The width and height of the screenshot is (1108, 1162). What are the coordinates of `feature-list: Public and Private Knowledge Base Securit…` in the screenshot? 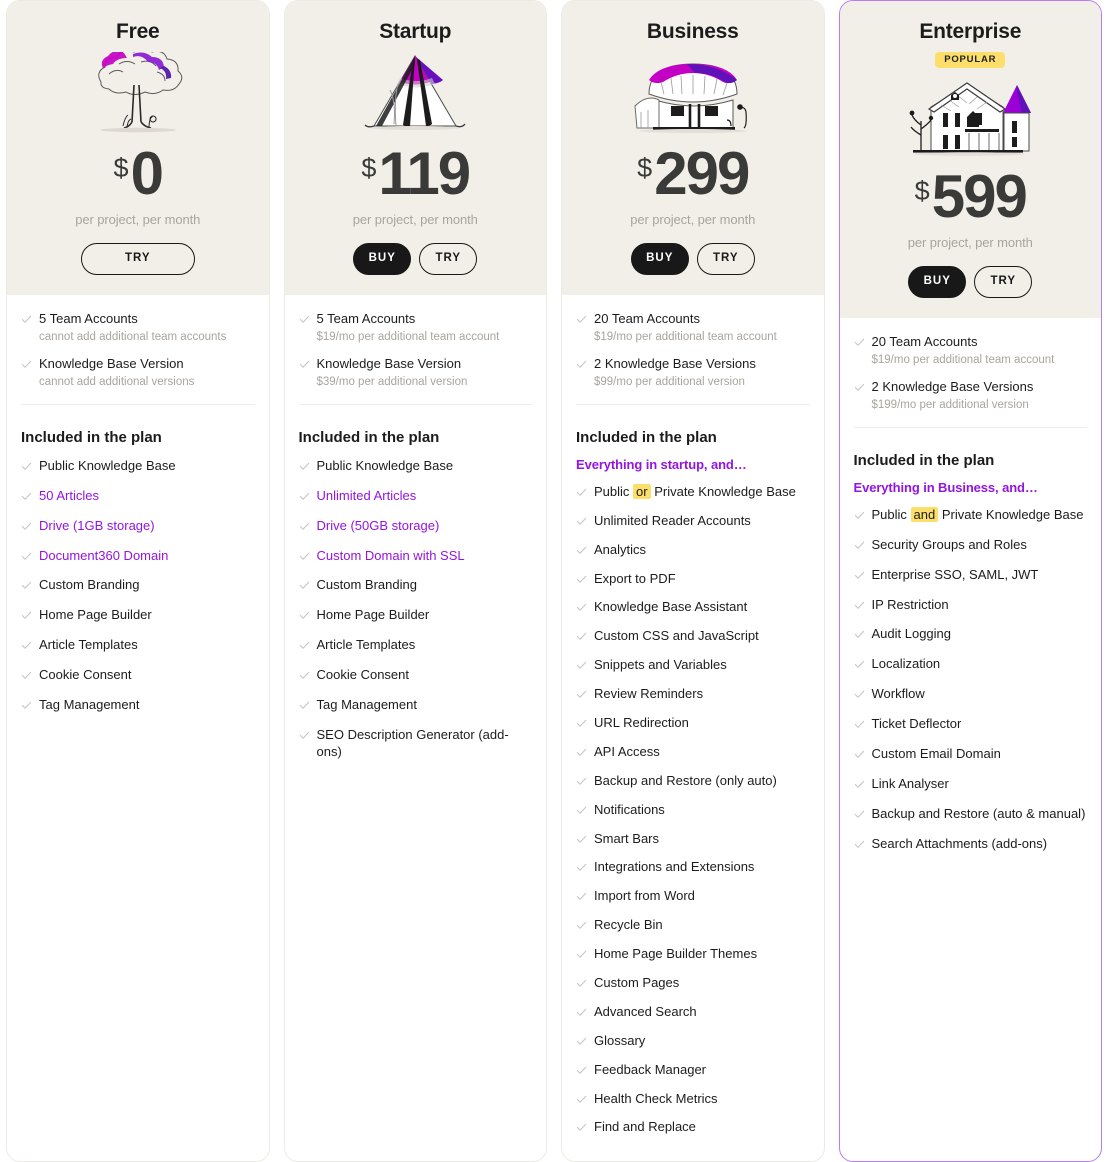 It's located at (971, 686).